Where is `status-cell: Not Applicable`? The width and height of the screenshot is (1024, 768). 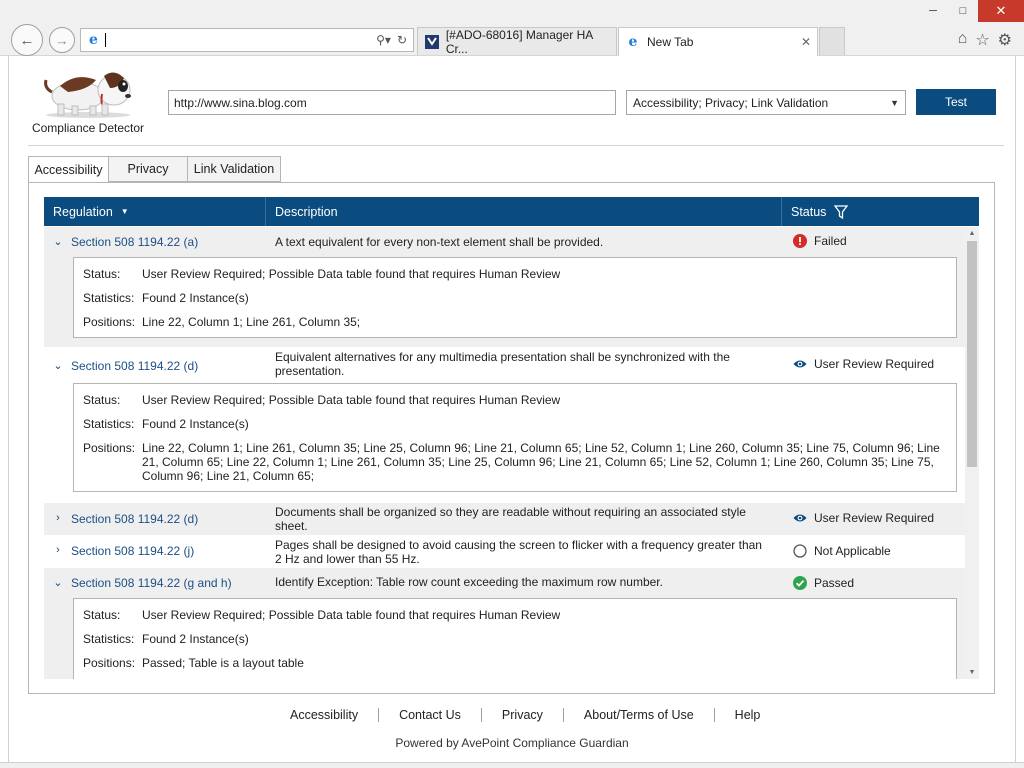
status-cell: Not Applicable is located at coordinates (842, 551).